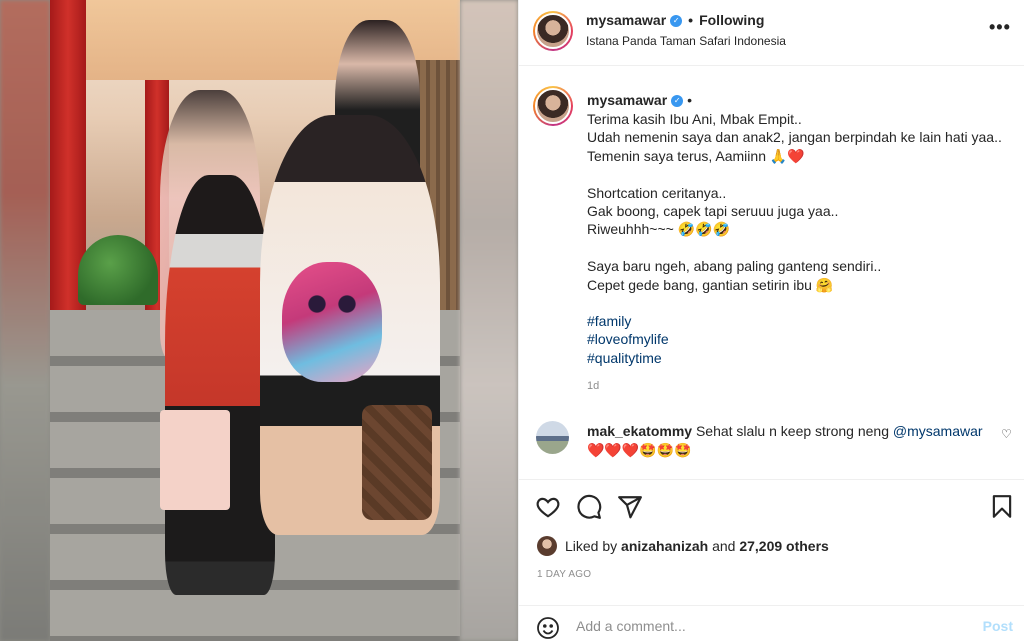 This screenshot has width=1024, height=641. What do you see at coordinates (1007, 434) in the screenshot?
I see `comment-like-heart-icon: ♡` at bounding box center [1007, 434].